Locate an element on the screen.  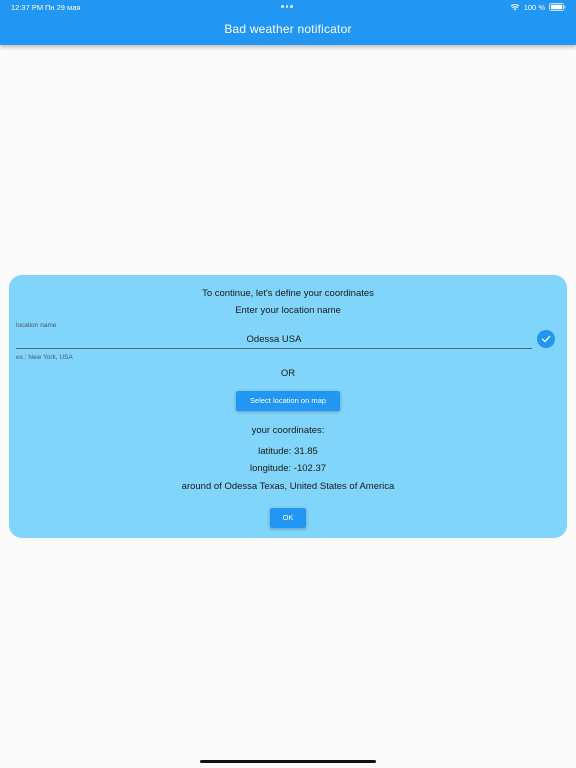
confirm-location-button is located at coordinates (546, 339).